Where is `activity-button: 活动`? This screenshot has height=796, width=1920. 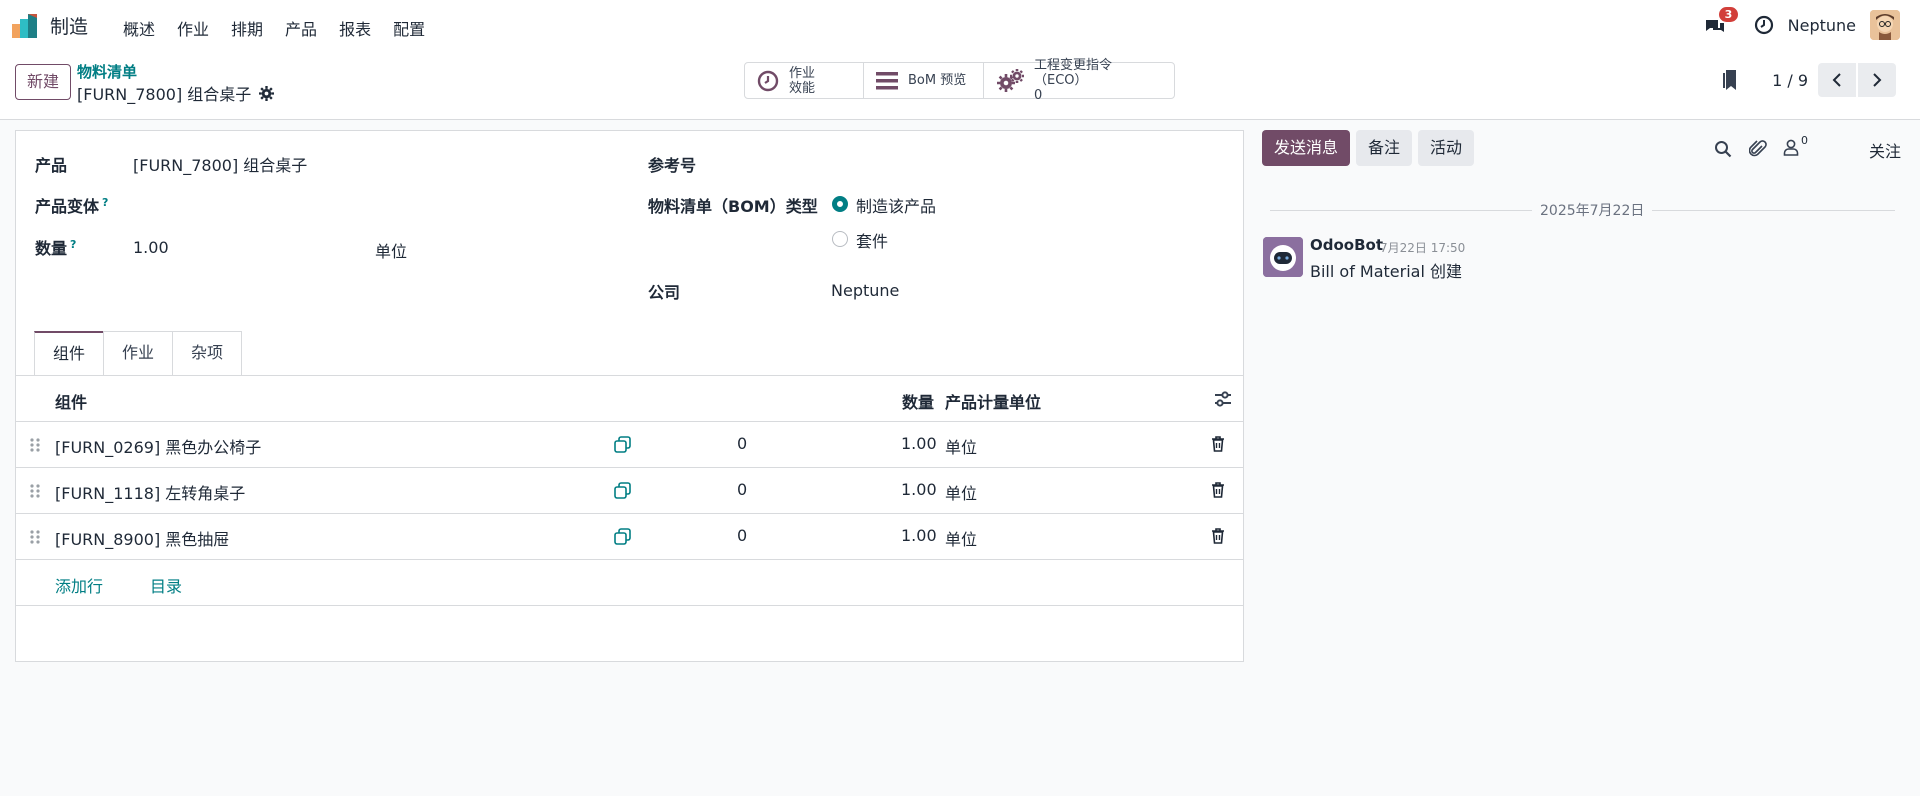
activity-button: 活动 is located at coordinates (1446, 148).